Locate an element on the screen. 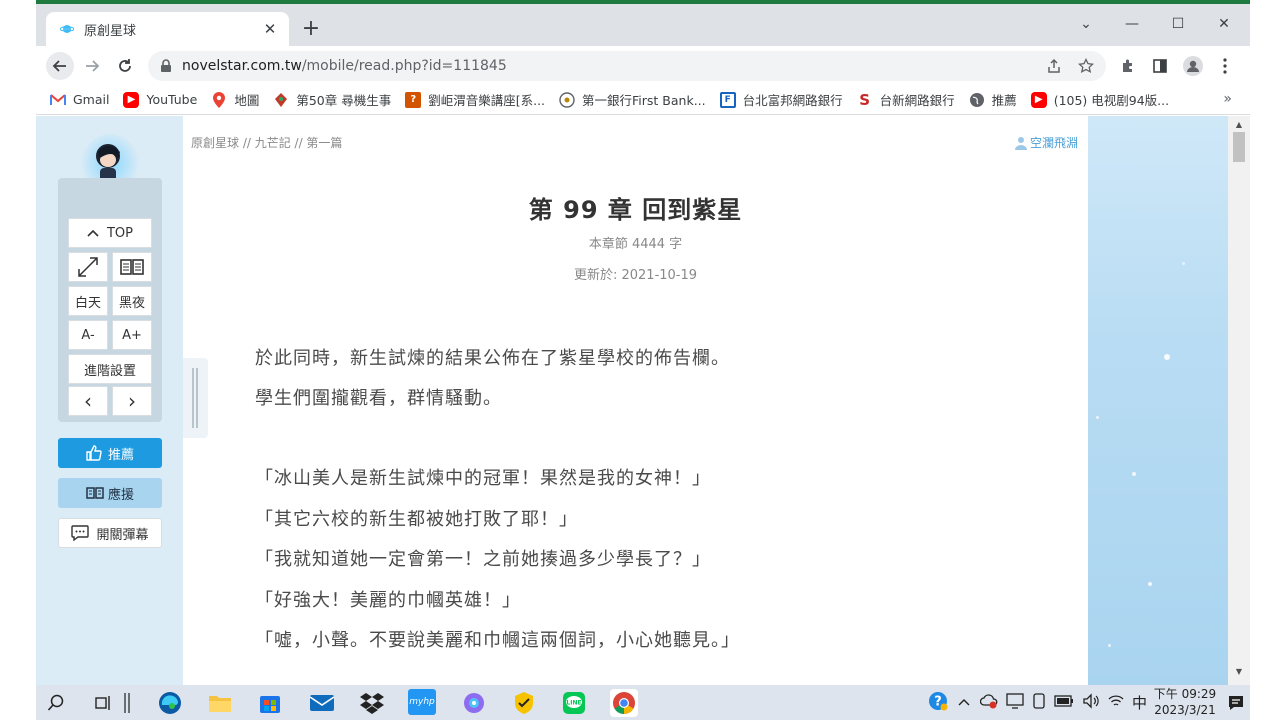  advanced-settings-button: 進階設置 is located at coordinates (110, 369).